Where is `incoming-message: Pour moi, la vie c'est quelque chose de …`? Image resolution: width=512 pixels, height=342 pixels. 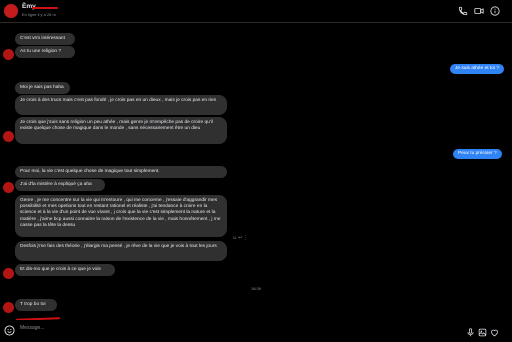 incoming-message: Pour moi, la vie c'est quelque chose de … is located at coordinates (121, 172).